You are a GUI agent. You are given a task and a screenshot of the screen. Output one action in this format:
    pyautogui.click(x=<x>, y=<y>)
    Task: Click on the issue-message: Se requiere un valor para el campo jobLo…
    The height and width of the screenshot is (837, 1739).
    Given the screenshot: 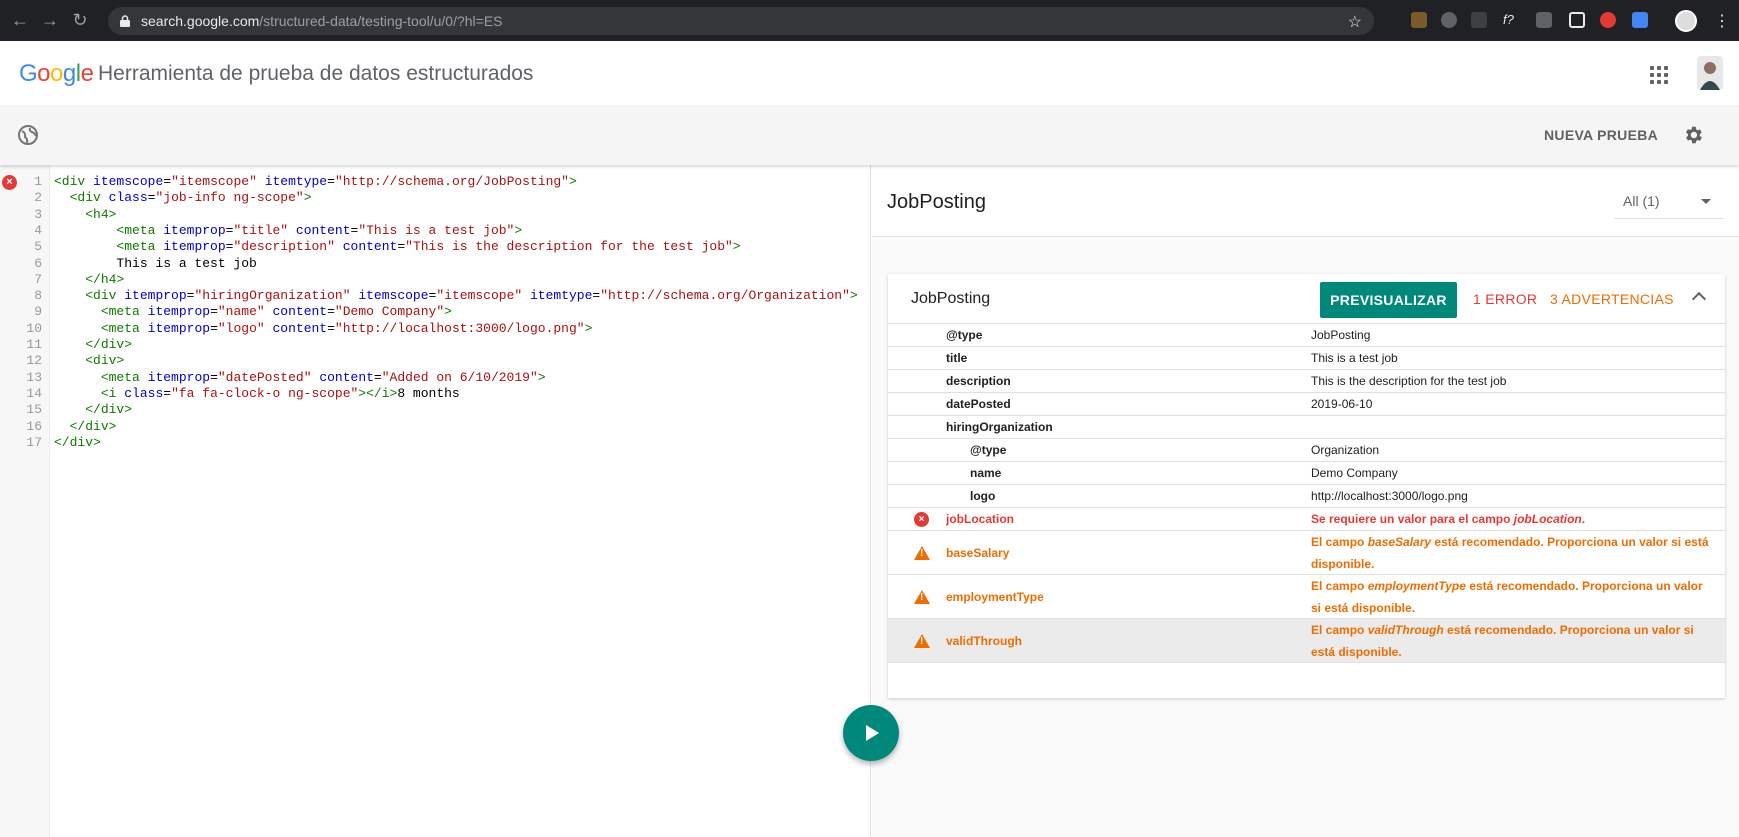 What is the action you would take?
    pyautogui.click(x=1511, y=519)
    